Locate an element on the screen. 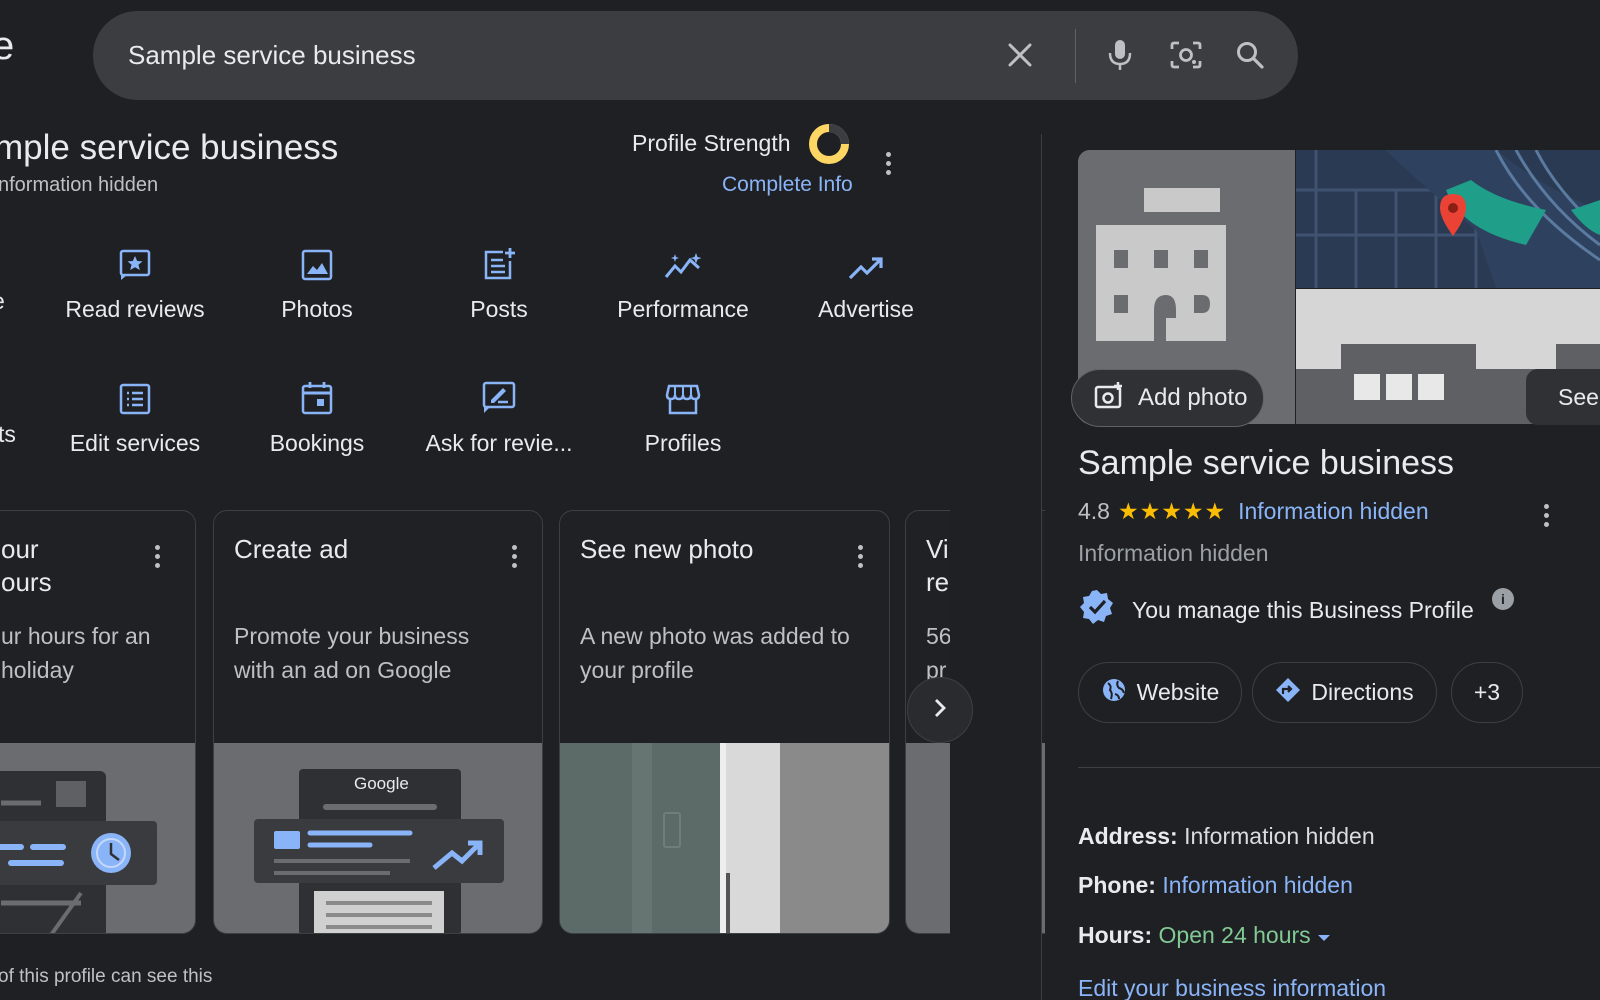 This screenshot has height=1000, width=1600. search-input: Sample service business is located at coordinates (272, 55).